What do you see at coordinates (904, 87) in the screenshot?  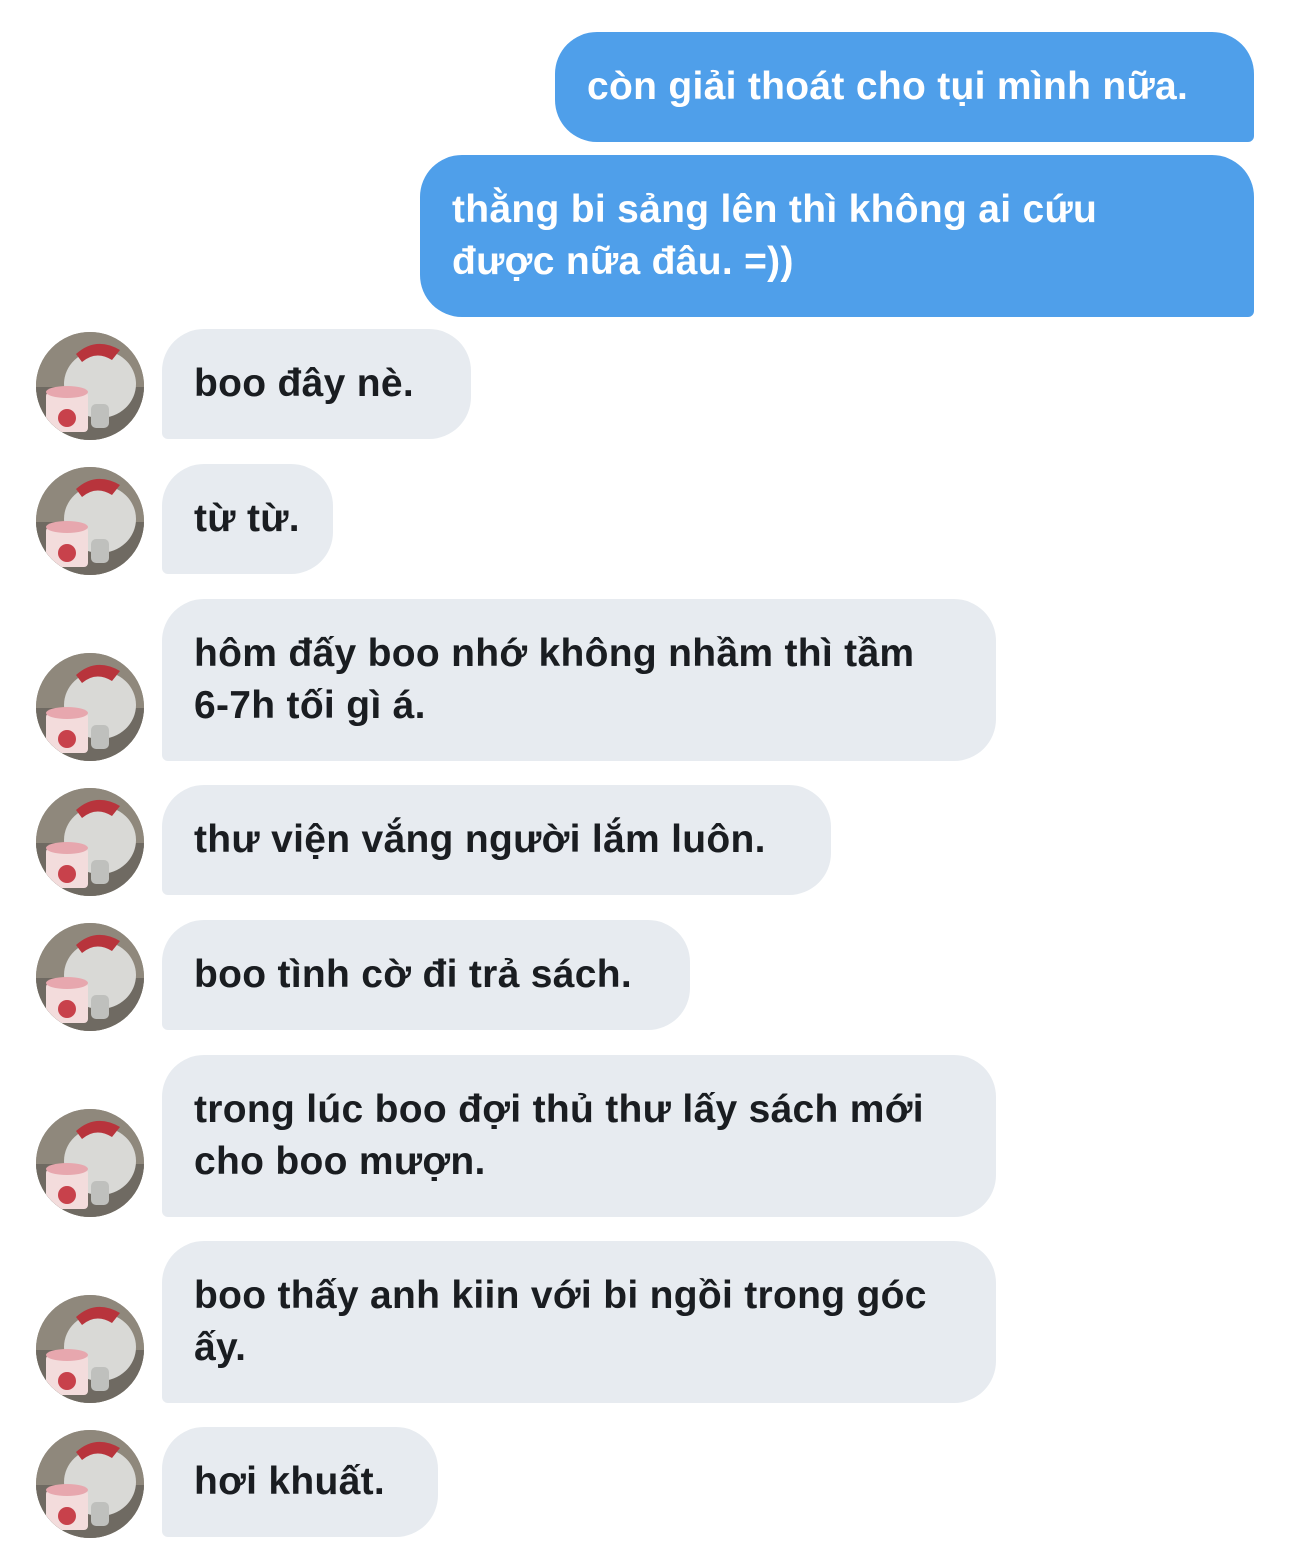 I see `message-bubble-outgoing: còn giải thoát cho tụi mình nữa.` at bounding box center [904, 87].